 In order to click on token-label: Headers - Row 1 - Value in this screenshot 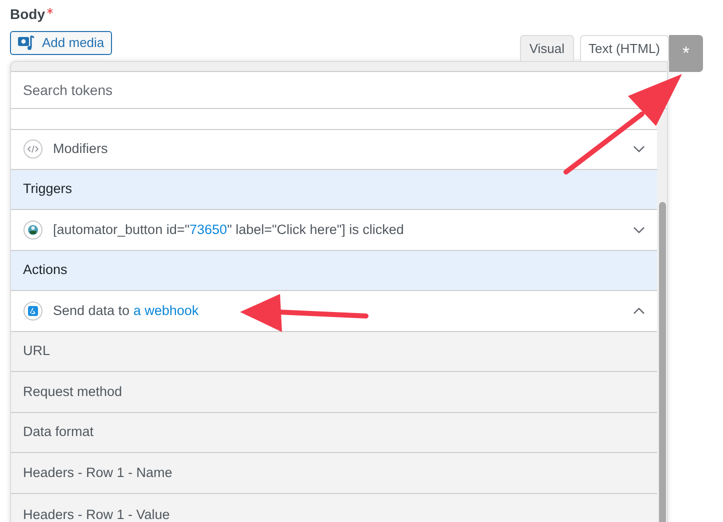, I will do `click(96, 513)`.